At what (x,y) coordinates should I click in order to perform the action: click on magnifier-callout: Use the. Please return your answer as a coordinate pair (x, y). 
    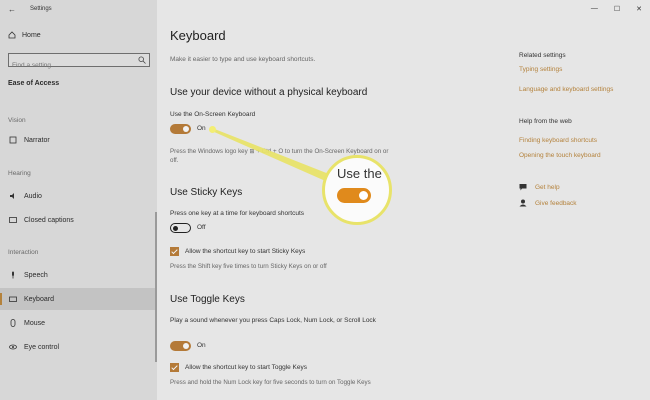
    Looking at the image, I should click on (357, 190).